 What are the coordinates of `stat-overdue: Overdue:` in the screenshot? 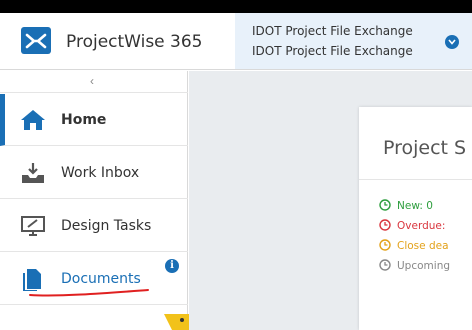 It's located at (412, 225).